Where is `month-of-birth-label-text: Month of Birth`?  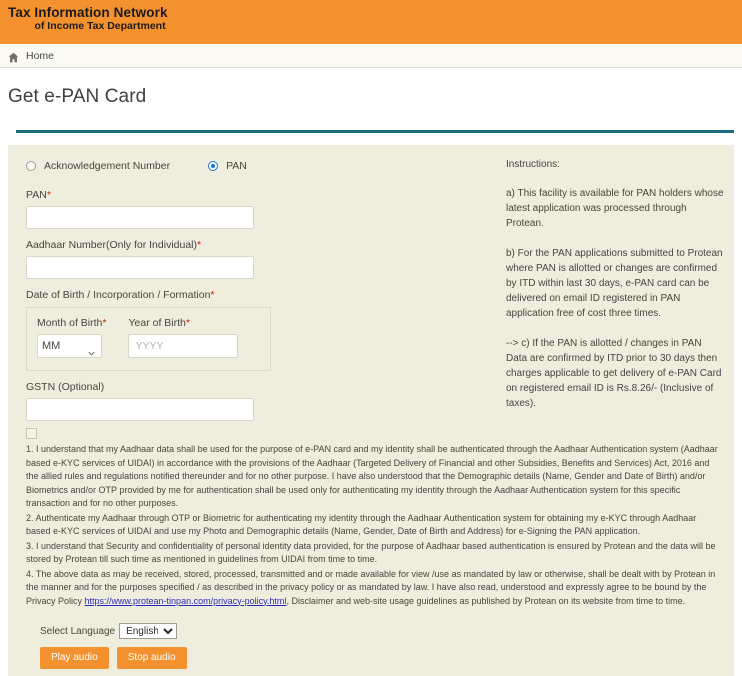
month-of-birth-label-text: Month of Birth is located at coordinates (70, 323).